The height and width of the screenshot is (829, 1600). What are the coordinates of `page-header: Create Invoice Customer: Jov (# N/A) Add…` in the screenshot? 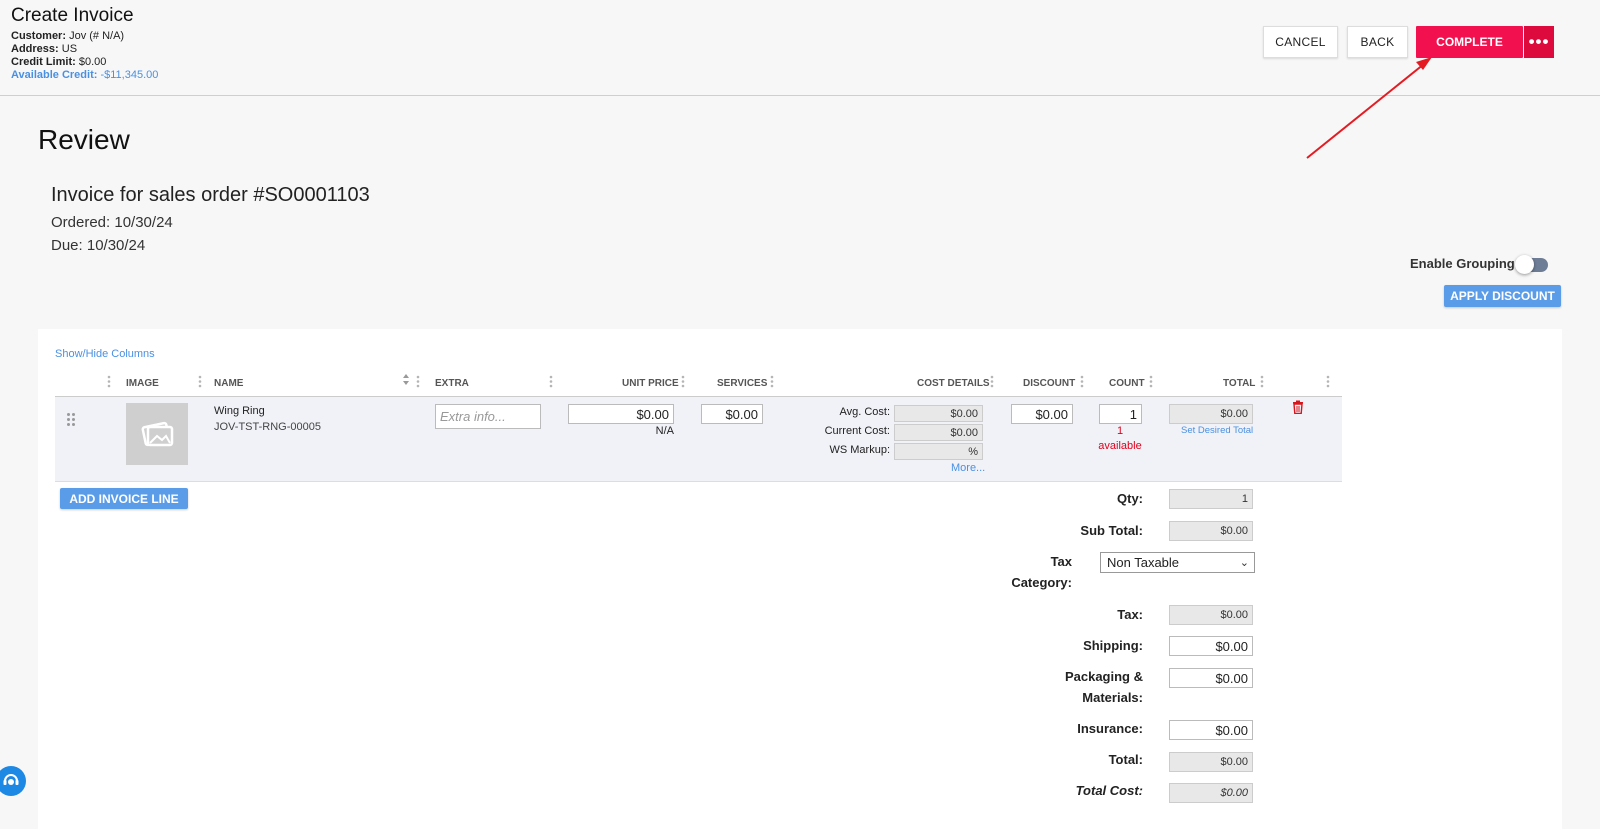 It's located at (800, 48).